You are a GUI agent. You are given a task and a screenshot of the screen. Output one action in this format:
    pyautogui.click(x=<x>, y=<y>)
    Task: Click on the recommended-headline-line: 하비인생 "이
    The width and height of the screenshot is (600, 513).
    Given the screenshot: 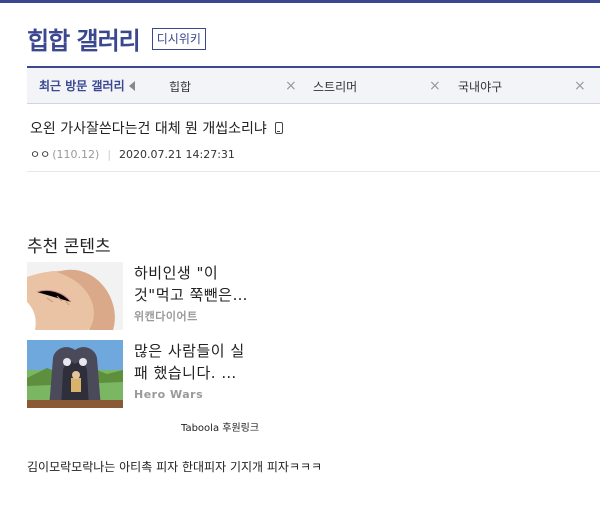 What is the action you would take?
    pyautogui.click(x=209, y=273)
    